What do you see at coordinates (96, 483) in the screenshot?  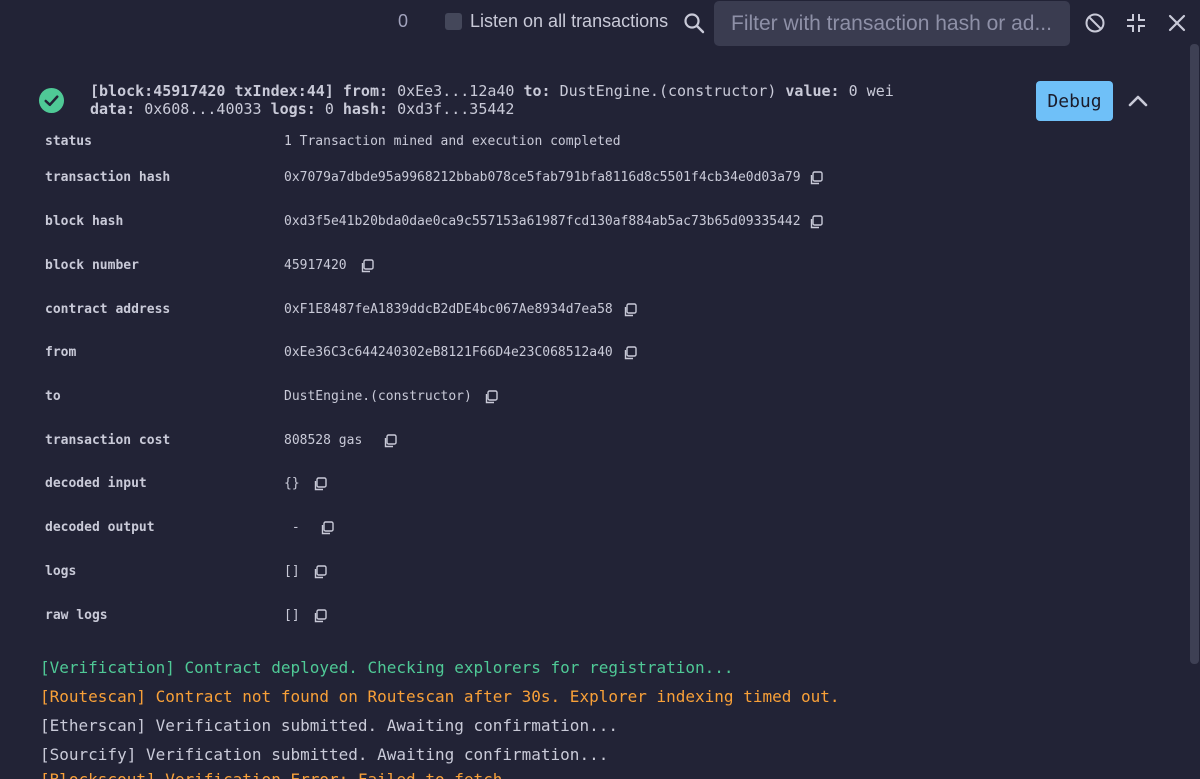 I see `detail-key: decoded input` at bounding box center [96, 483].